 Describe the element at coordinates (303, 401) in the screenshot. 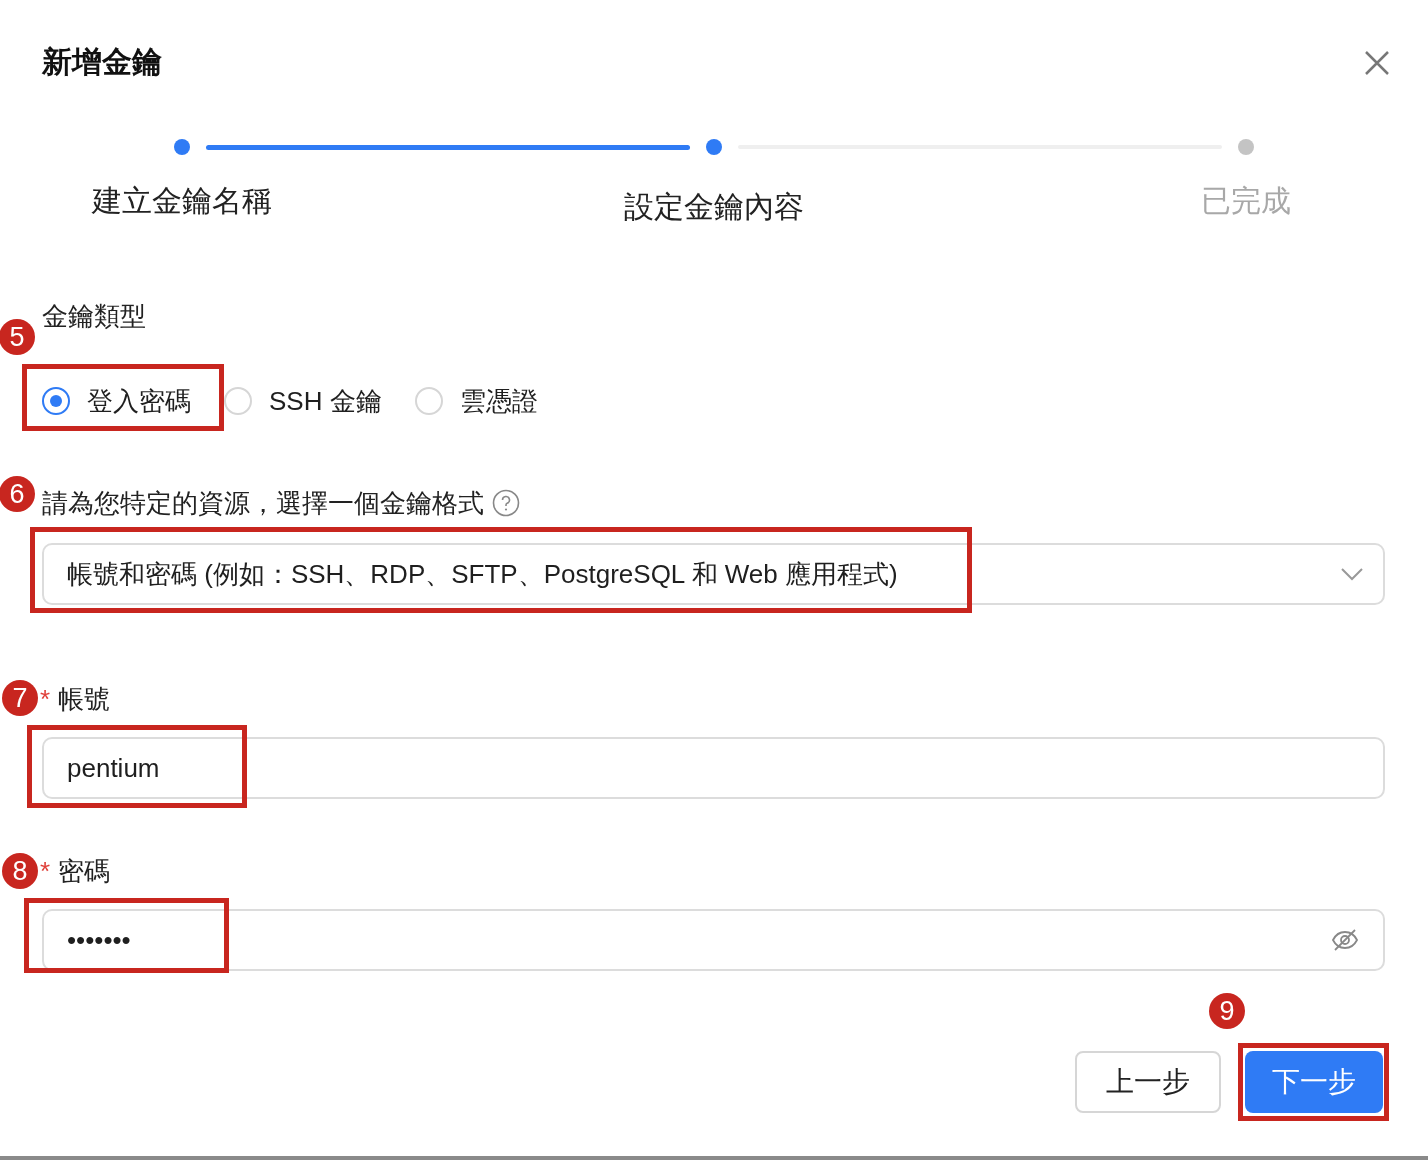

I see `radio-option: SSH 金鑰` at that location.